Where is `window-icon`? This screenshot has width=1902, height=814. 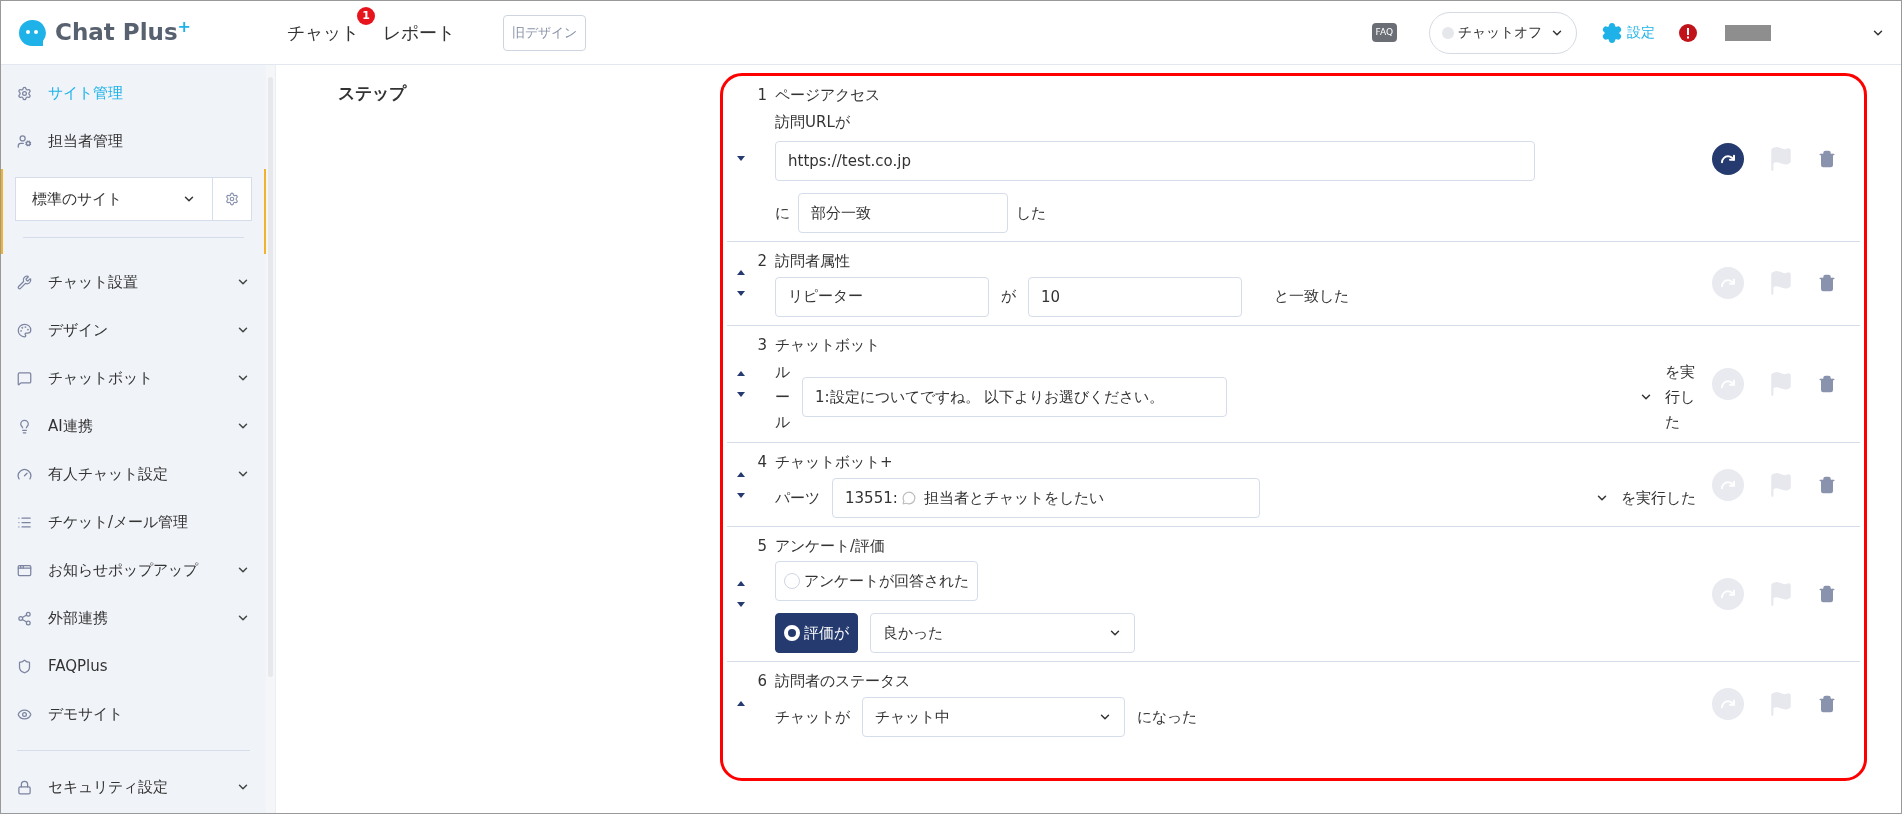 window-icon is located at coordinates (24, 570).